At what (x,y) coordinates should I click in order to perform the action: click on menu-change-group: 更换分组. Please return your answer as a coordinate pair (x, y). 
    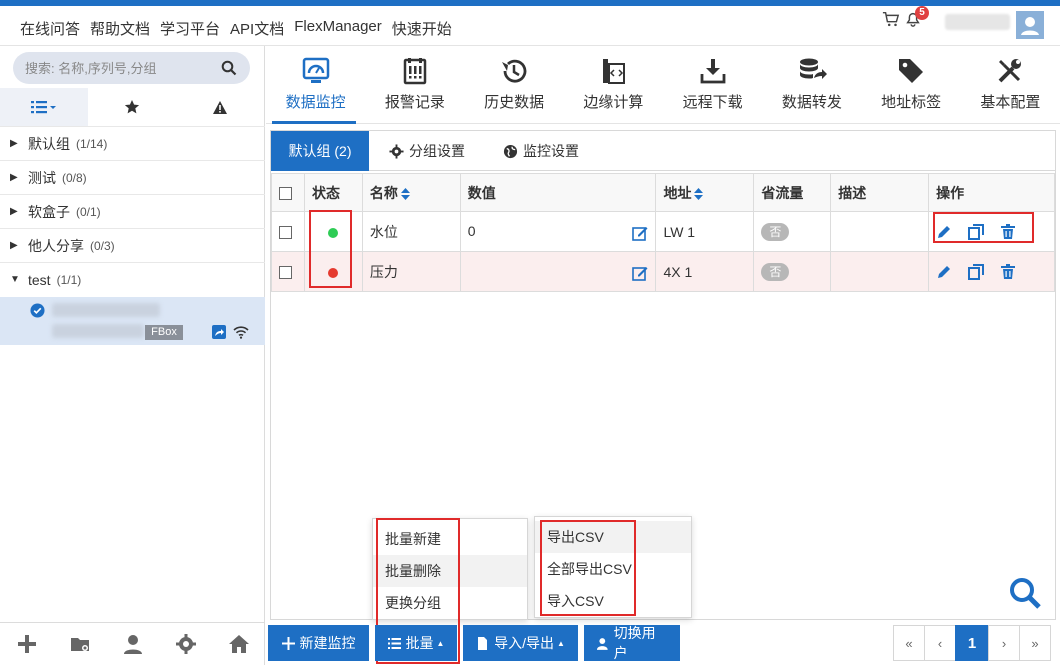
    Looking at the image, I should click on (450, 603).